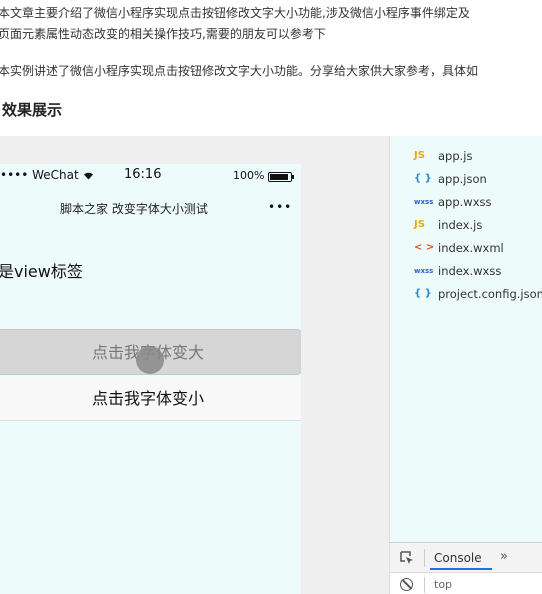 Image resolution: width=542 pixels, height=594 pixels. What do you see at coordinates (280, 207) in the screenshot?
I see `more-menu-icon: •••` at bounding box center [280, 207].